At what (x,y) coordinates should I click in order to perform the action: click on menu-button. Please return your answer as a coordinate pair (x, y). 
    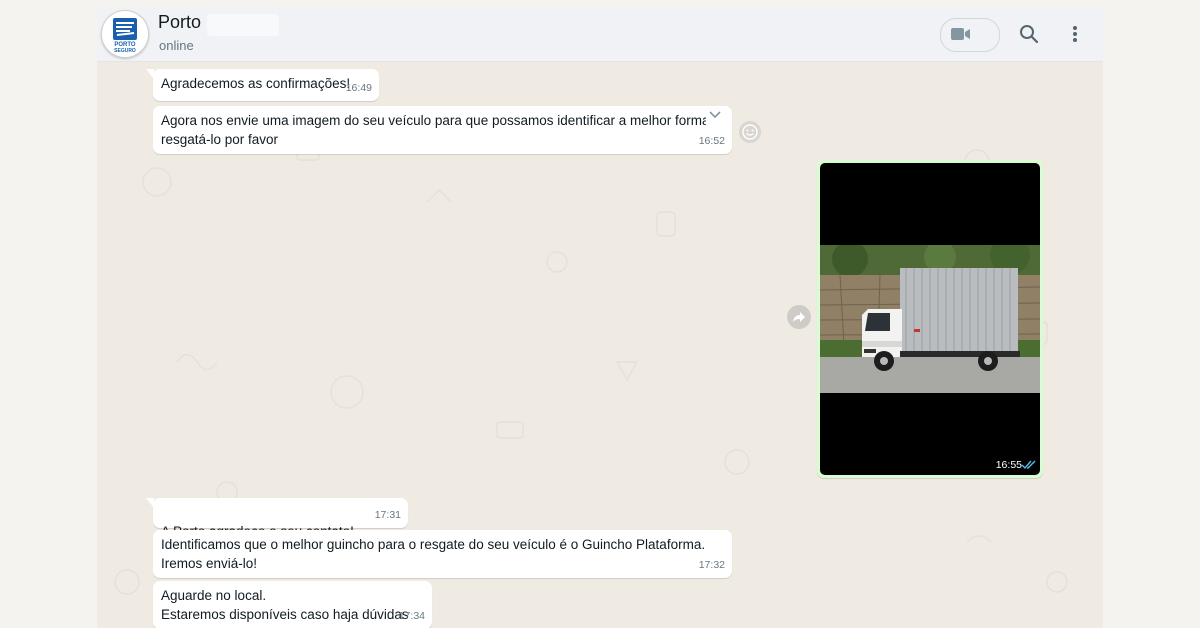
    Looking at the image, I should click on (1075, 34).